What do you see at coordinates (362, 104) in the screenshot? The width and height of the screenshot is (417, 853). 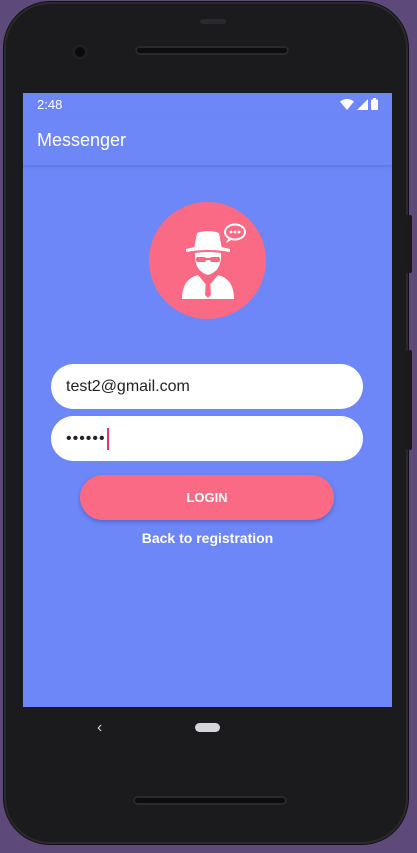 I see `signal-icon` at bounding box center [362, 104].